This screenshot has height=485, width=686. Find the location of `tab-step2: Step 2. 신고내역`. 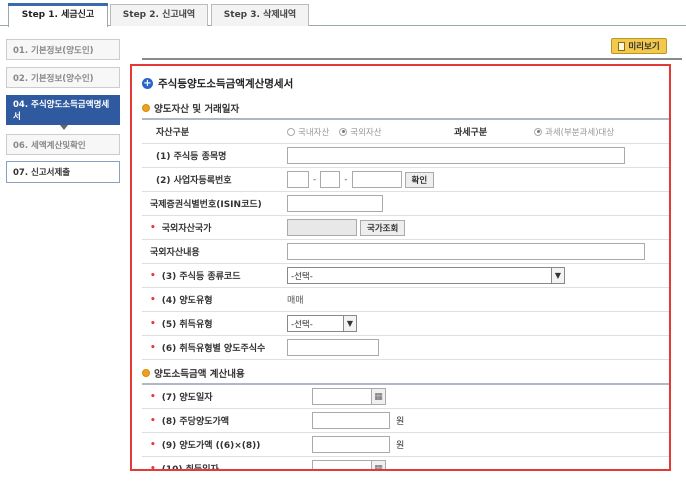

tab-step2: Step 2. 신고내역 is located at coordinates (159, 15).